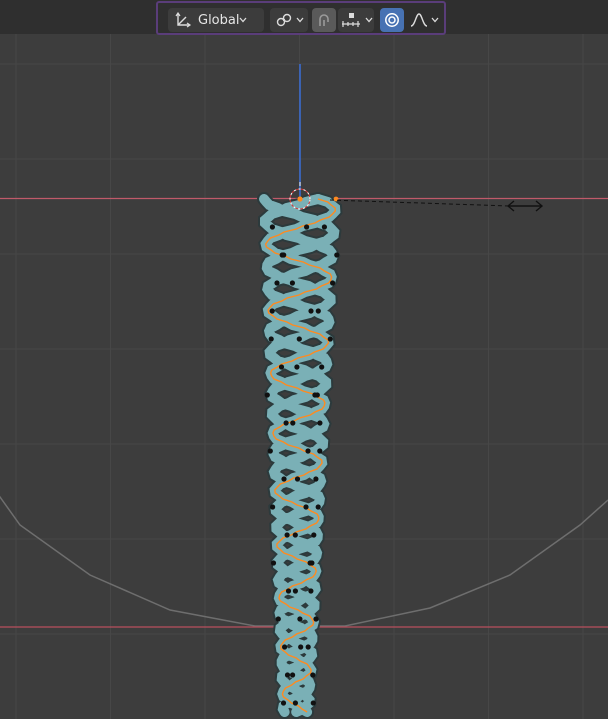 This screenshot has width=608, height=719. I want to click on pivot-point-dropdown, so click(289, 20).